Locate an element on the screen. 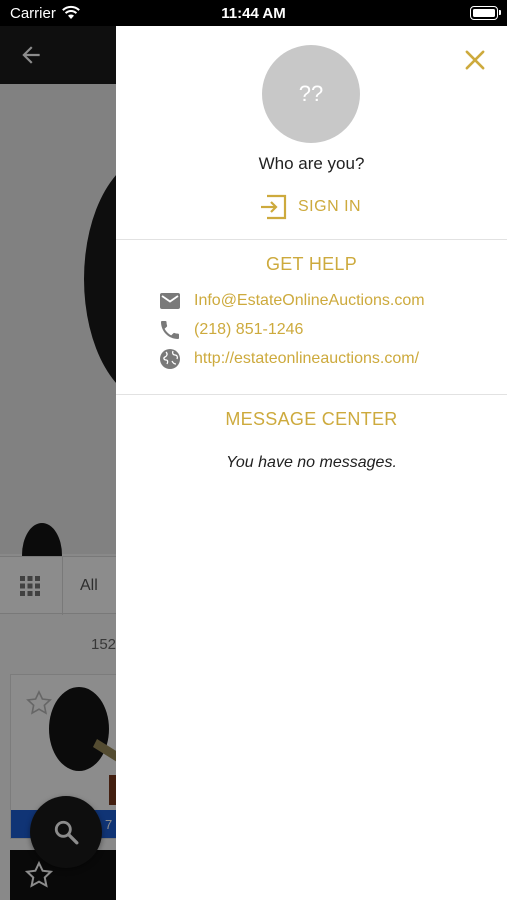 This screenshot has width=507, height=900. clock: 11:44 AM is located at coordinates (253, 13).